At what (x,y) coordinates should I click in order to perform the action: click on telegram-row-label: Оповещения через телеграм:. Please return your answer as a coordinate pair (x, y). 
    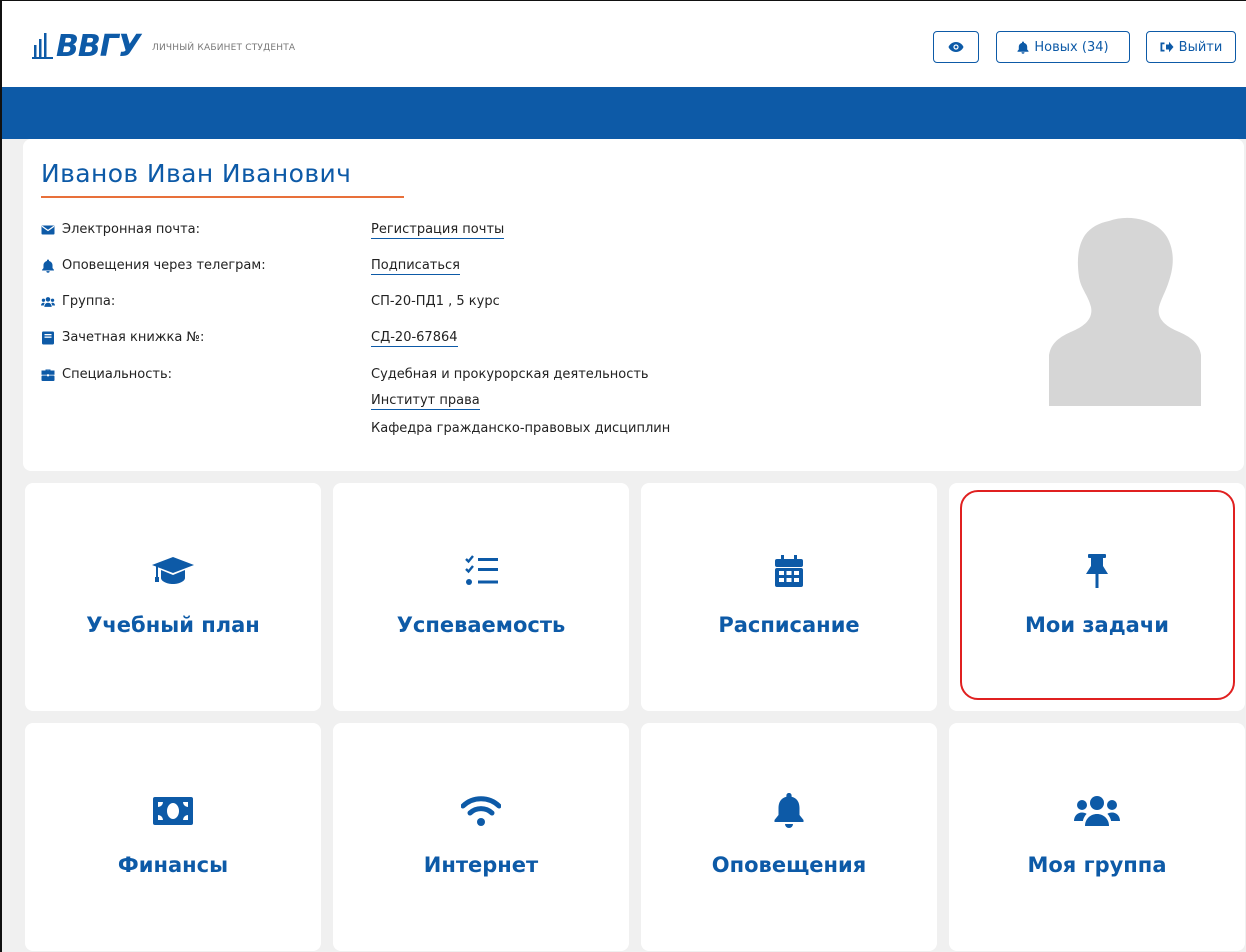
    Looking at the image, I should click on (153, 265).